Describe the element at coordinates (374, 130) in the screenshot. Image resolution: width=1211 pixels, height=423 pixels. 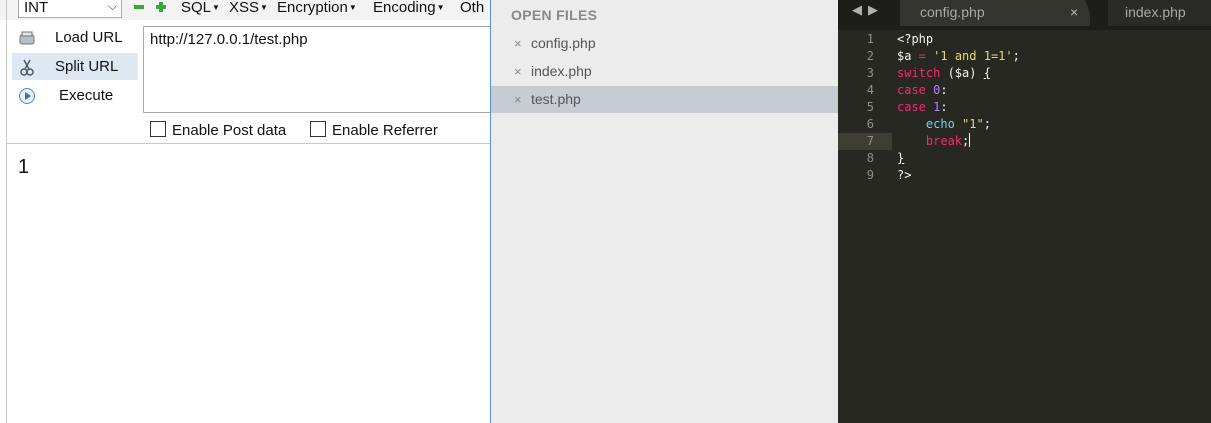
I see `enable-referrer-checkbox: Enable Referrer` at that location.